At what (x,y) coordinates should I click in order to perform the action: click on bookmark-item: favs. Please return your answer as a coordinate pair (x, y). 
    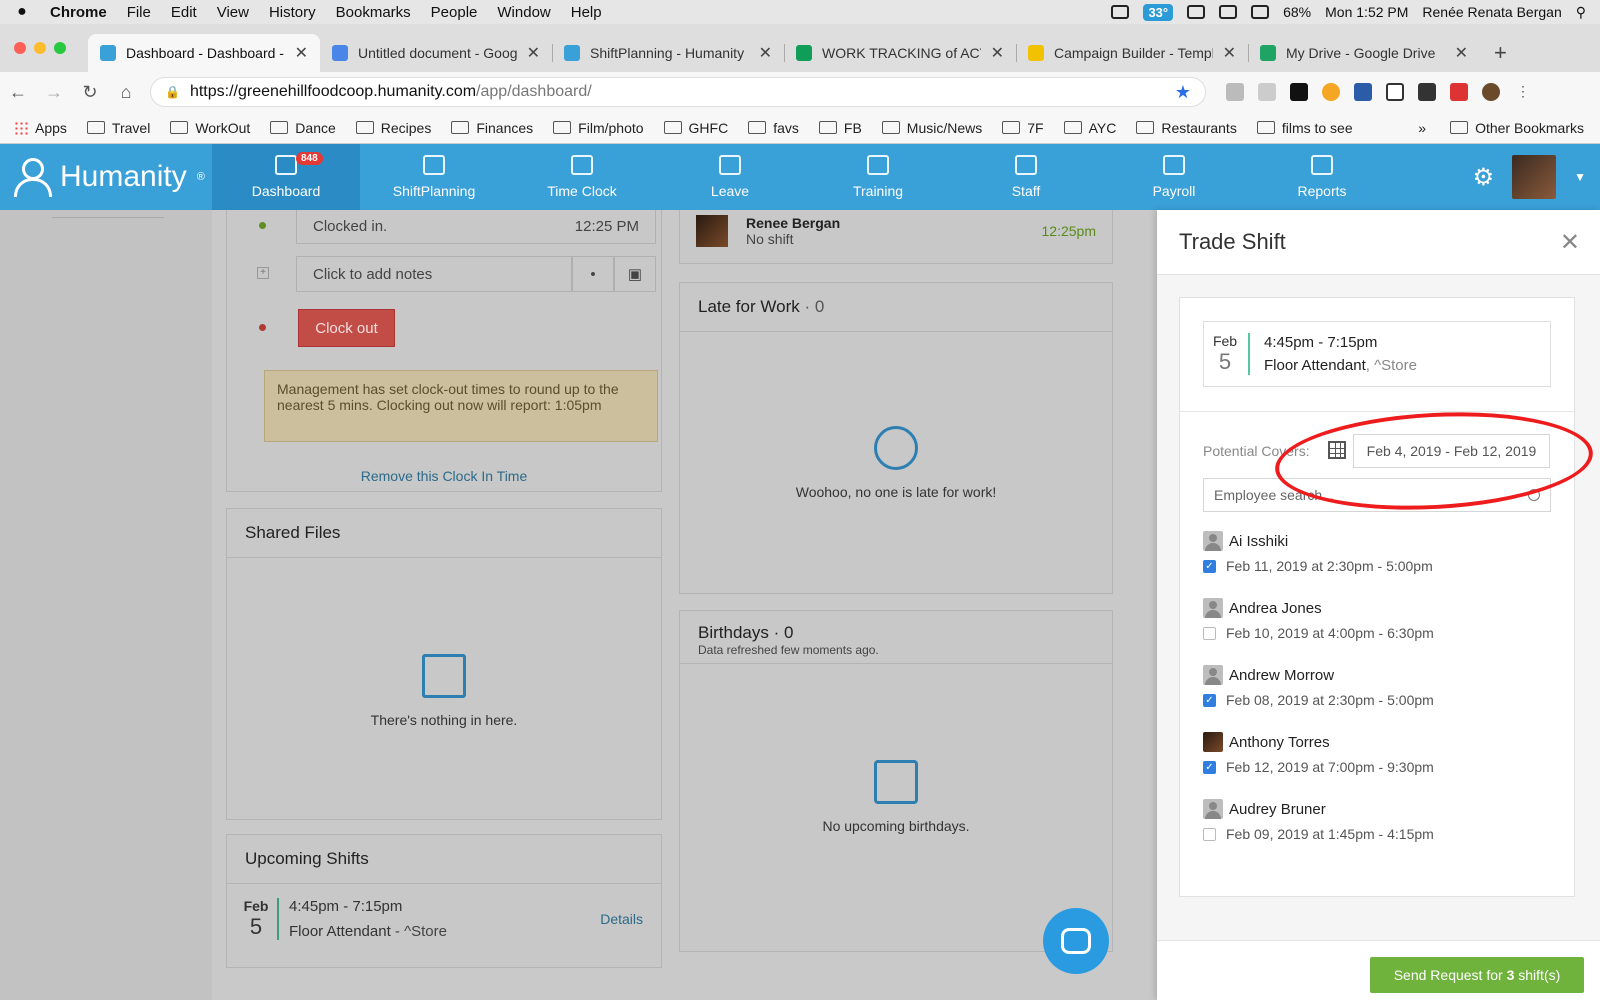
    Looking at the image, I should click on (773, 128).